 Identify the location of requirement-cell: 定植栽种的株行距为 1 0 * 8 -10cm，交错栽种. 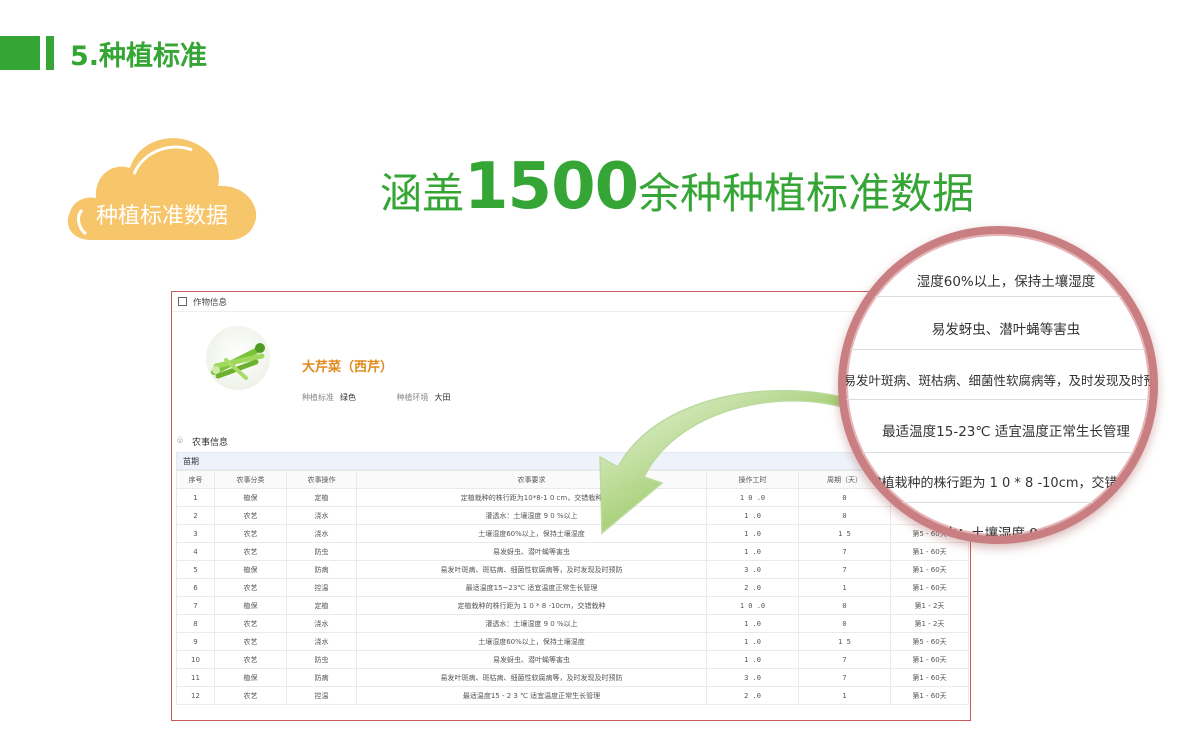
(531, 605).